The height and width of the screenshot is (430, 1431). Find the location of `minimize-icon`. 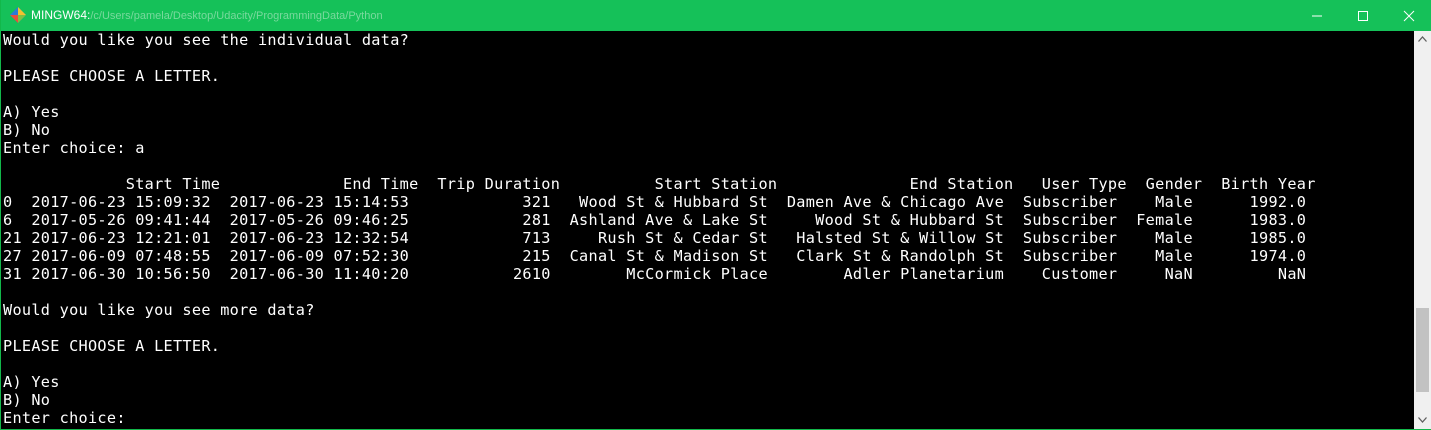

minimize-icon is located at coordinates (1317, 16).